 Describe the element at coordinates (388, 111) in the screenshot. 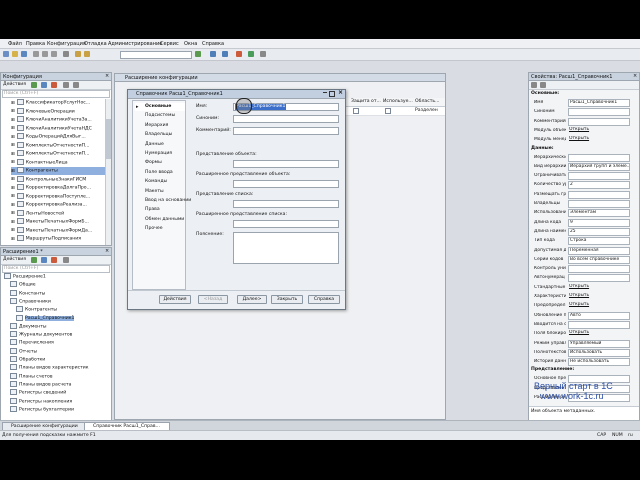

I see `used-checkbox` at that location.